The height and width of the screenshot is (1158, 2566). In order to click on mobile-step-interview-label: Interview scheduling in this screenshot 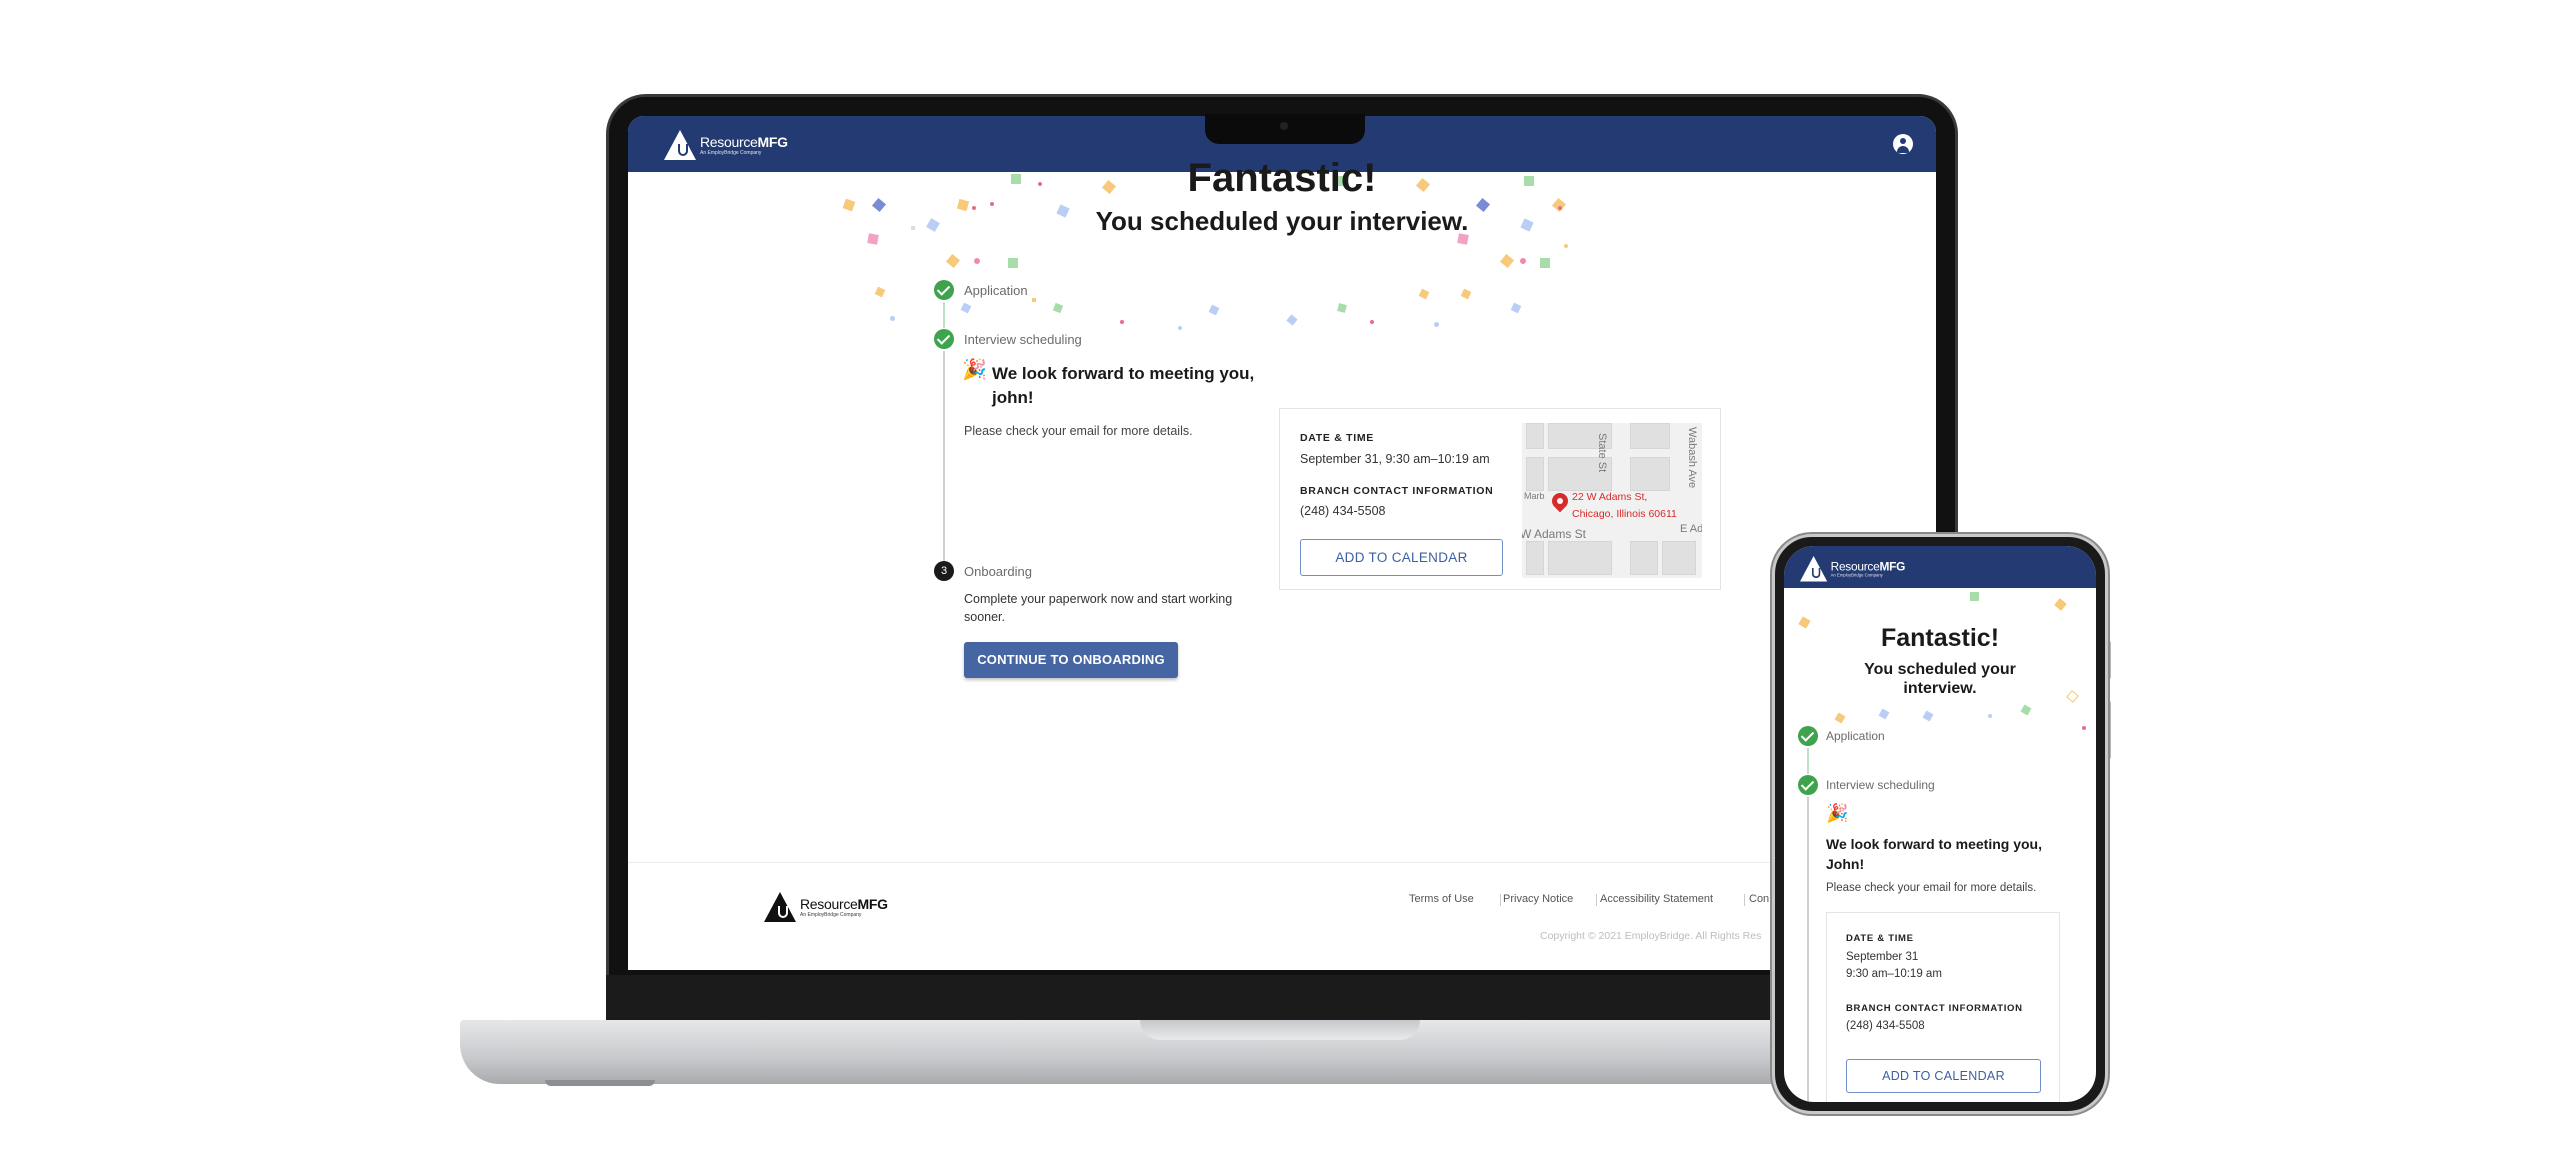, I will do `click(1880, 785)`.